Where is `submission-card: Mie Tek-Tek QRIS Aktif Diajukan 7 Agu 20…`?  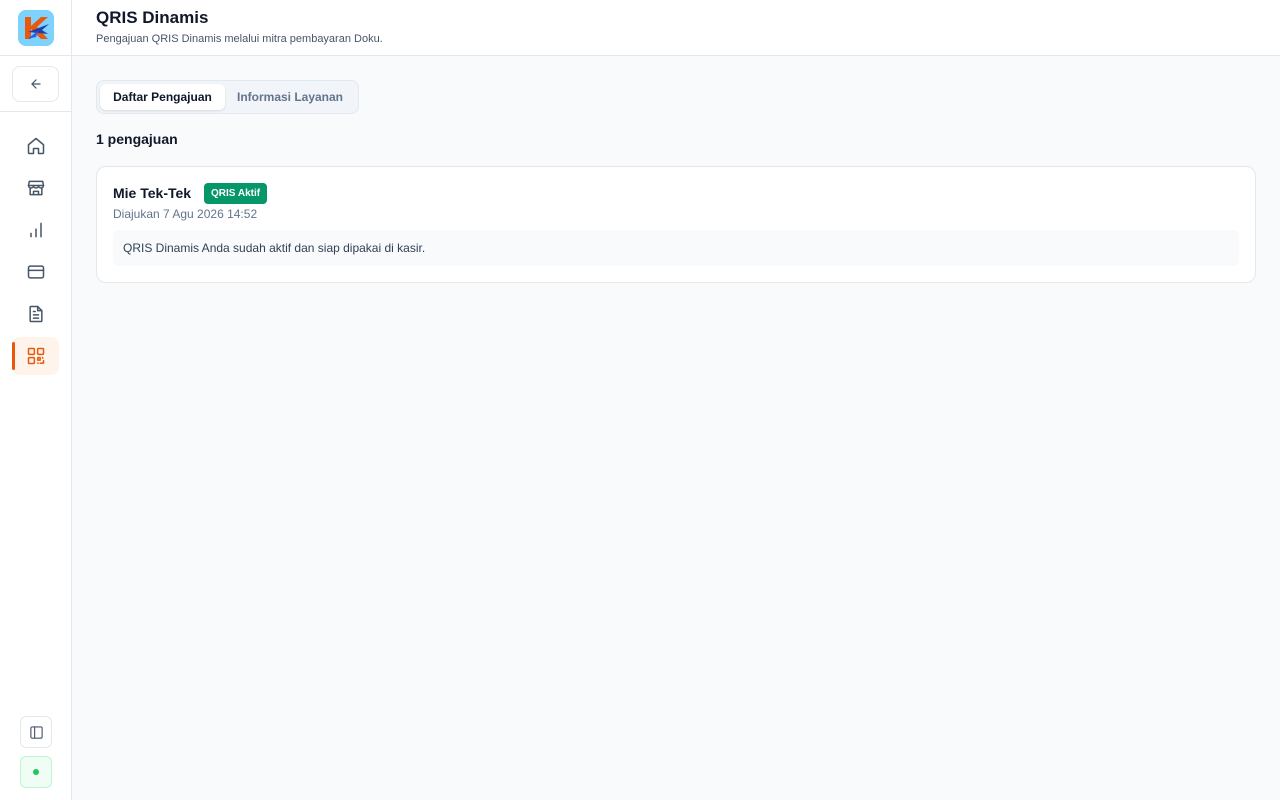 submission-card: Mie Tek-Tek QRIS Aktif Diajukan 7 Agu 20… is located at coordinates (676, 224).